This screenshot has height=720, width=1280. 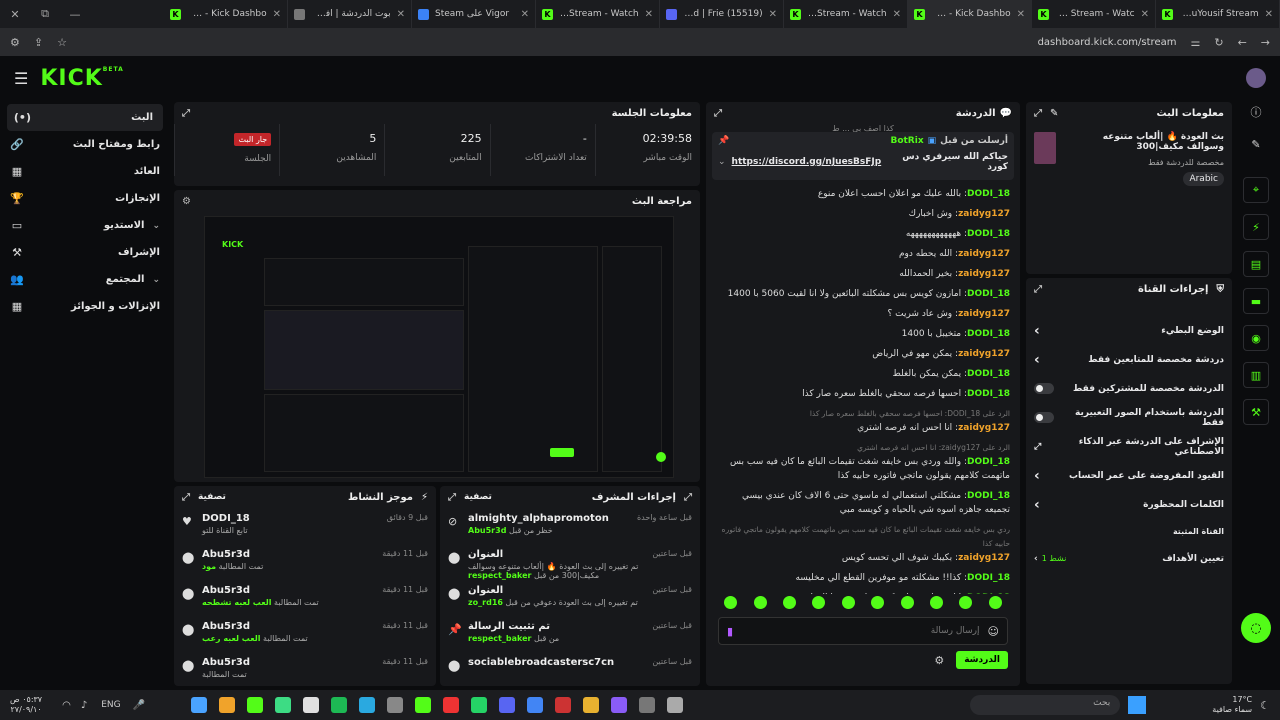 What do you see at coordinates (863, 234) in the screenshot?
I see `chat-message: DODI_18: ههههههههههههه` at bounding box center [863, 234].